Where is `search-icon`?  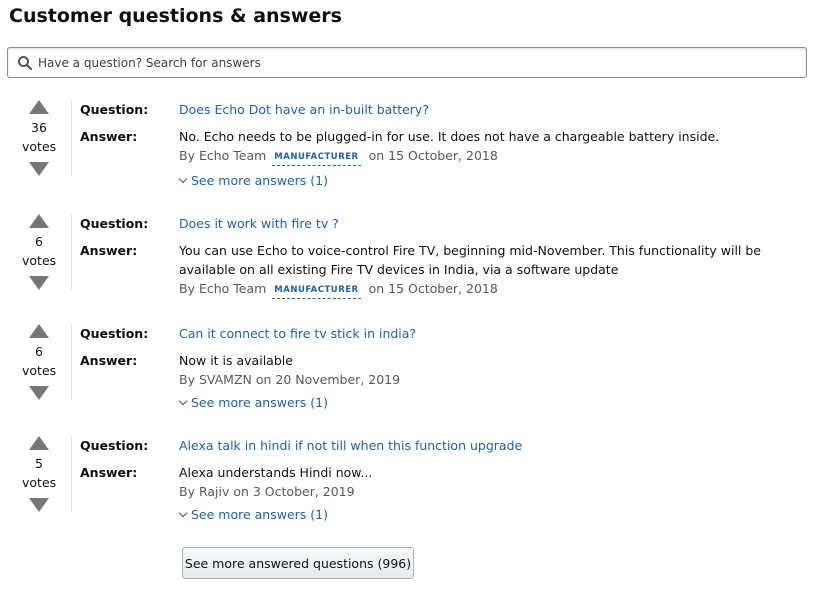
search-icon is located at coordinates (25, 63).